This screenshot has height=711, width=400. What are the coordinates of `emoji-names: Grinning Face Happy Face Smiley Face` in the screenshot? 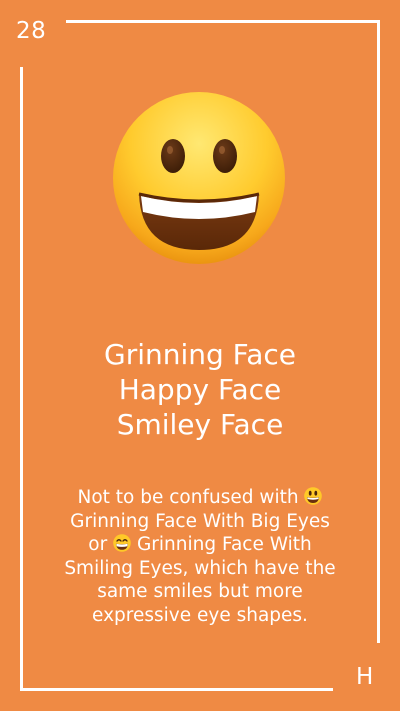 It's located at (200, 389).